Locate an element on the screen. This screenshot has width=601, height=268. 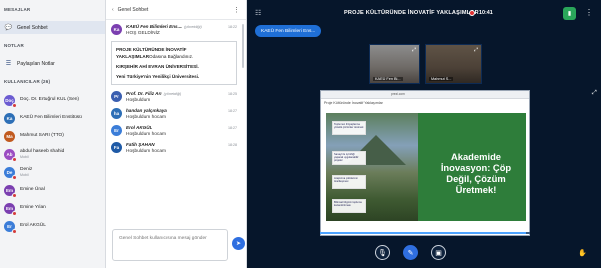
avatar-initials: Er is located at coordinates (9, 226).